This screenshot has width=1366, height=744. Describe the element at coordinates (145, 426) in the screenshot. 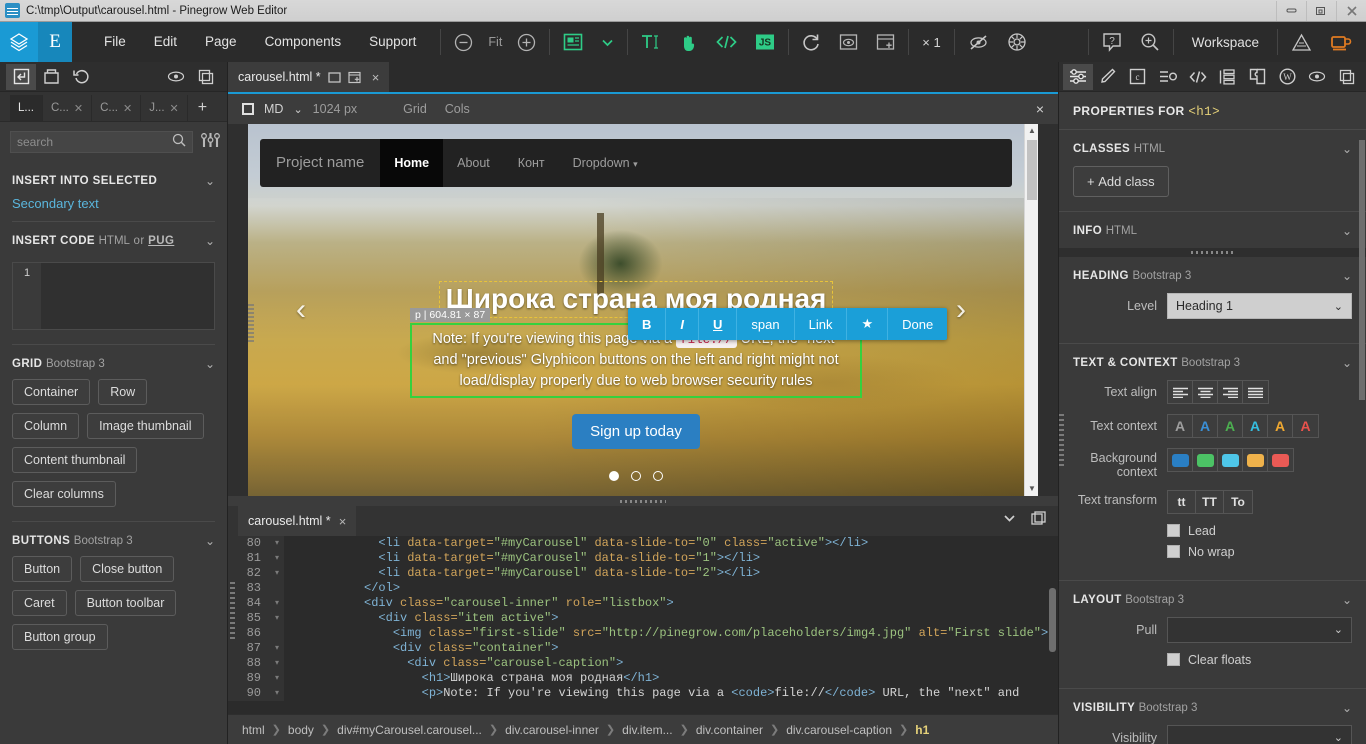

I see `component-button-image-thumbnail: Image thumbnail` at that location.